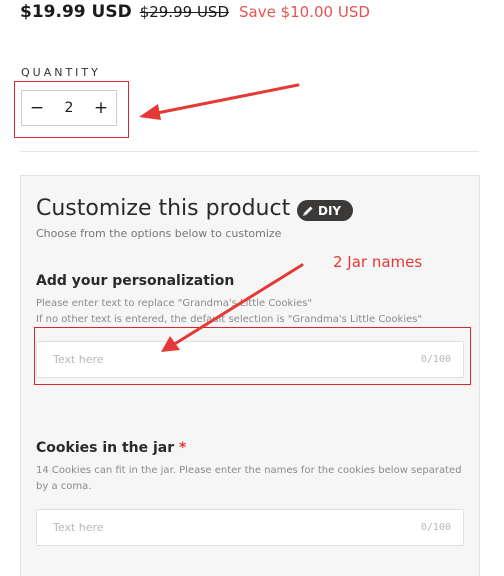 The width and height of the screenshot is (504, 576). I want to click on cookies-field: 0/100, so click(250, 527).